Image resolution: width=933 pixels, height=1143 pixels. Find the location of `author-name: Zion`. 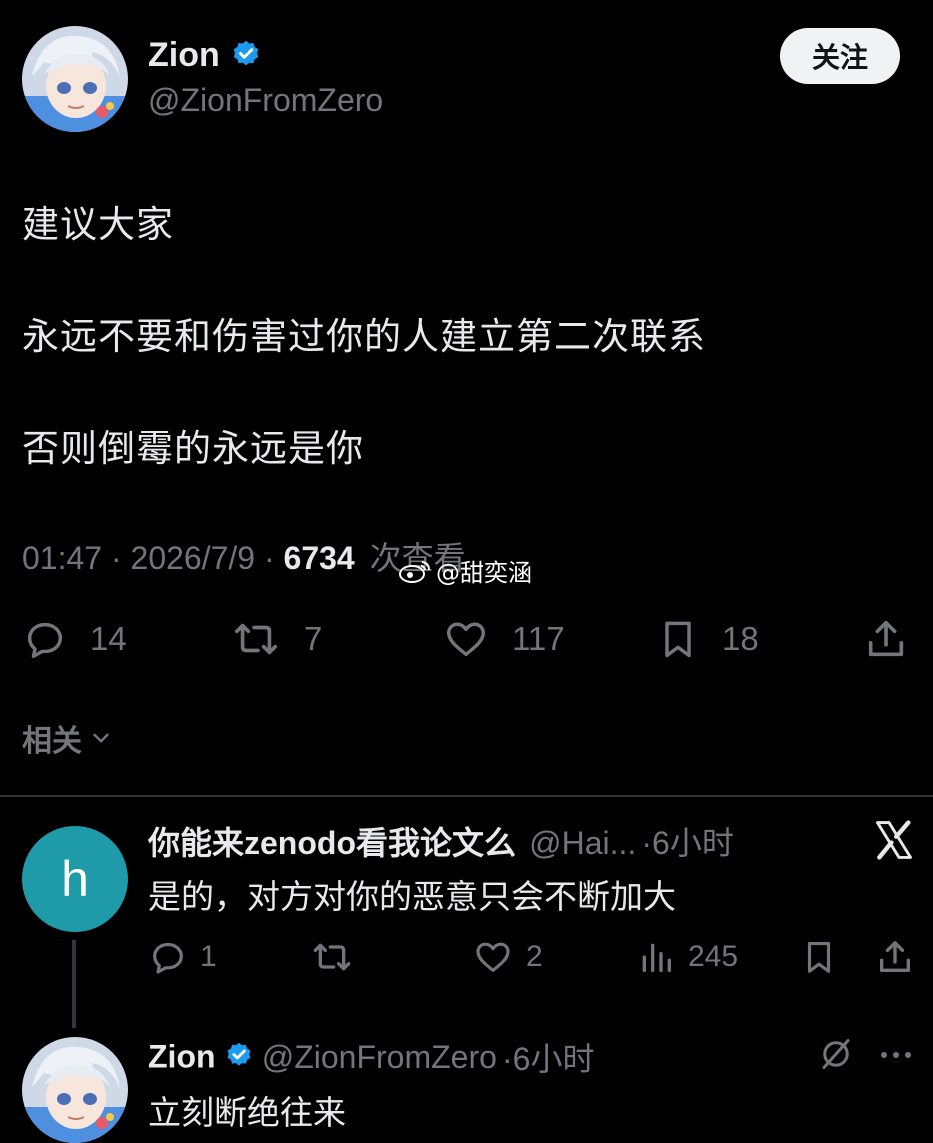

author-name: Zion is located at coordinates (184, 55).